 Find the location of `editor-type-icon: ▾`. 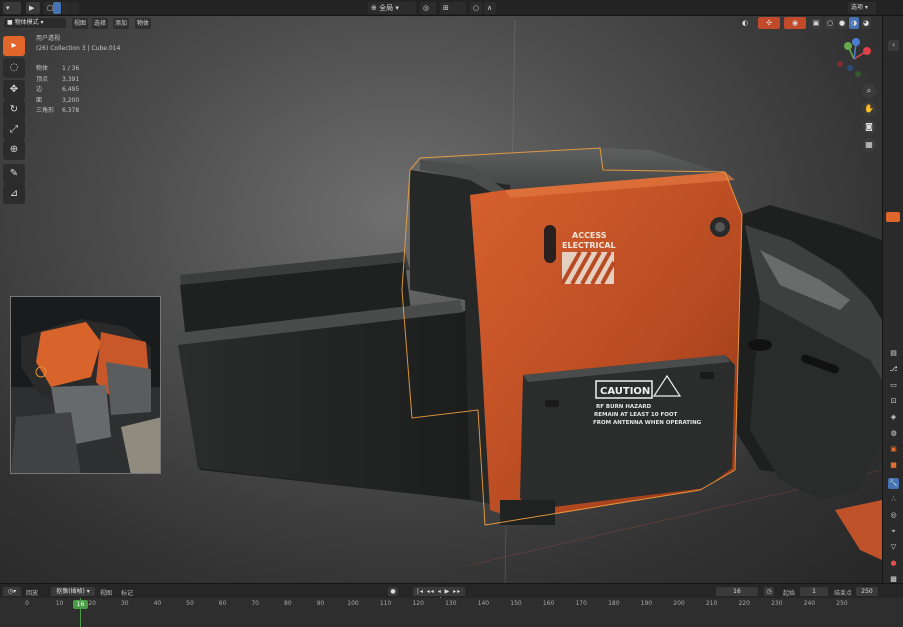

editor-type-icon: ▾ is located at coordinates (12, 8).